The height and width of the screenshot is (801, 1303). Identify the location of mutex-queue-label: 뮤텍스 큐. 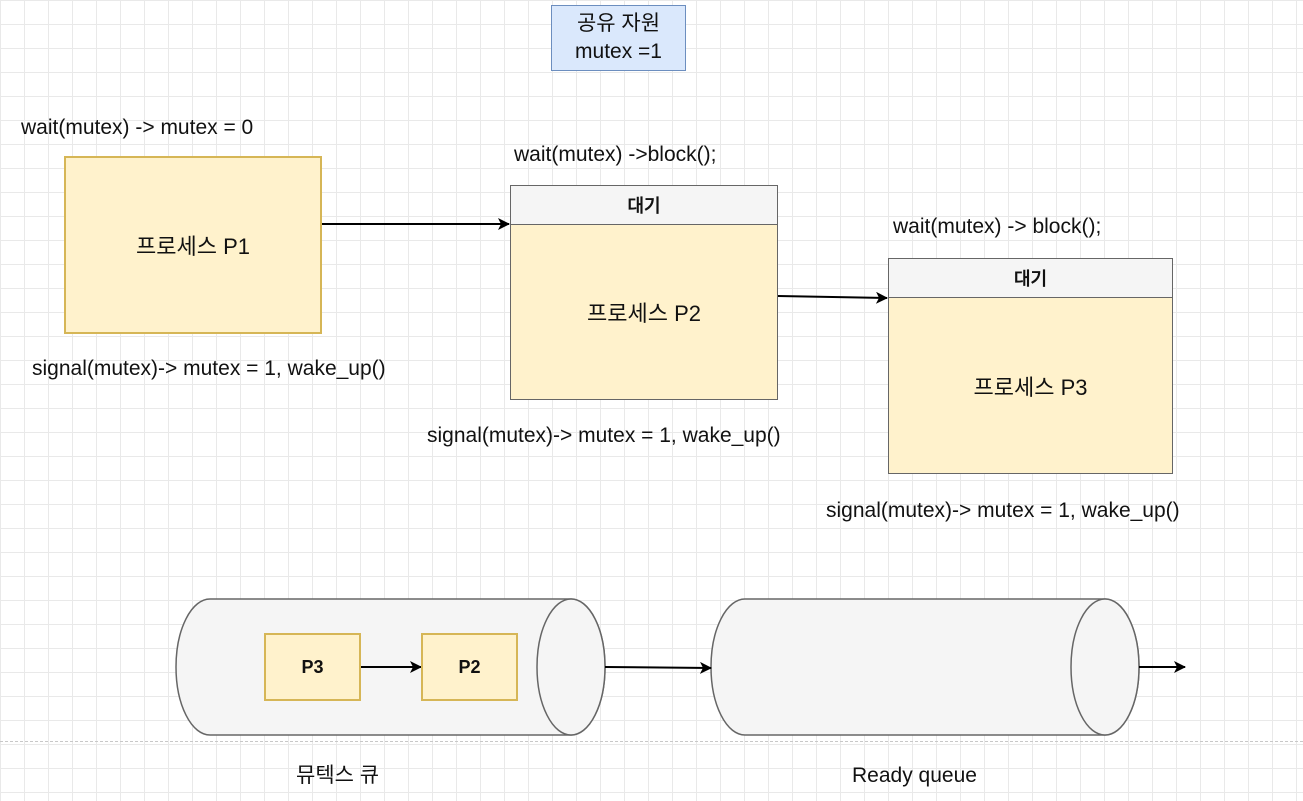
(338, 775).